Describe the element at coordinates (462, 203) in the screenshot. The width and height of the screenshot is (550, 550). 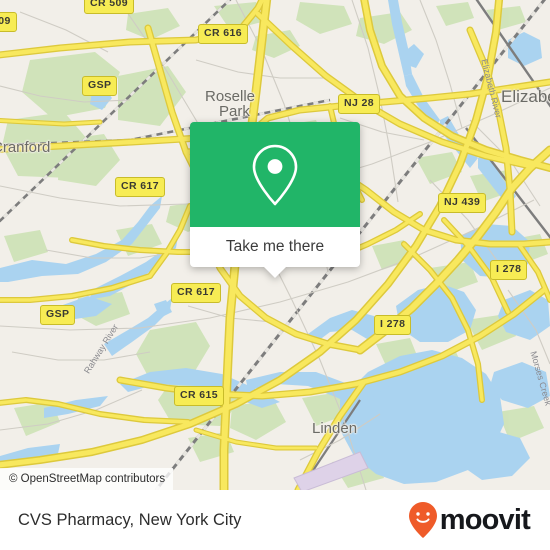
I see `road-shield: NJ 439` at that location.